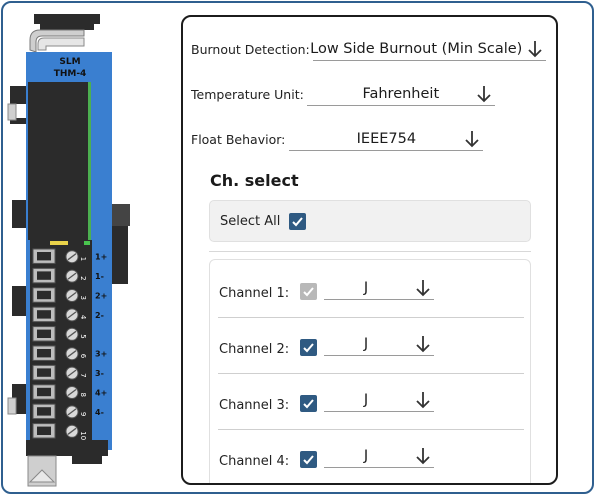 This screenshot has height=499, width=599. I want to click on device-model-label: THM-4, so click(70, 74).